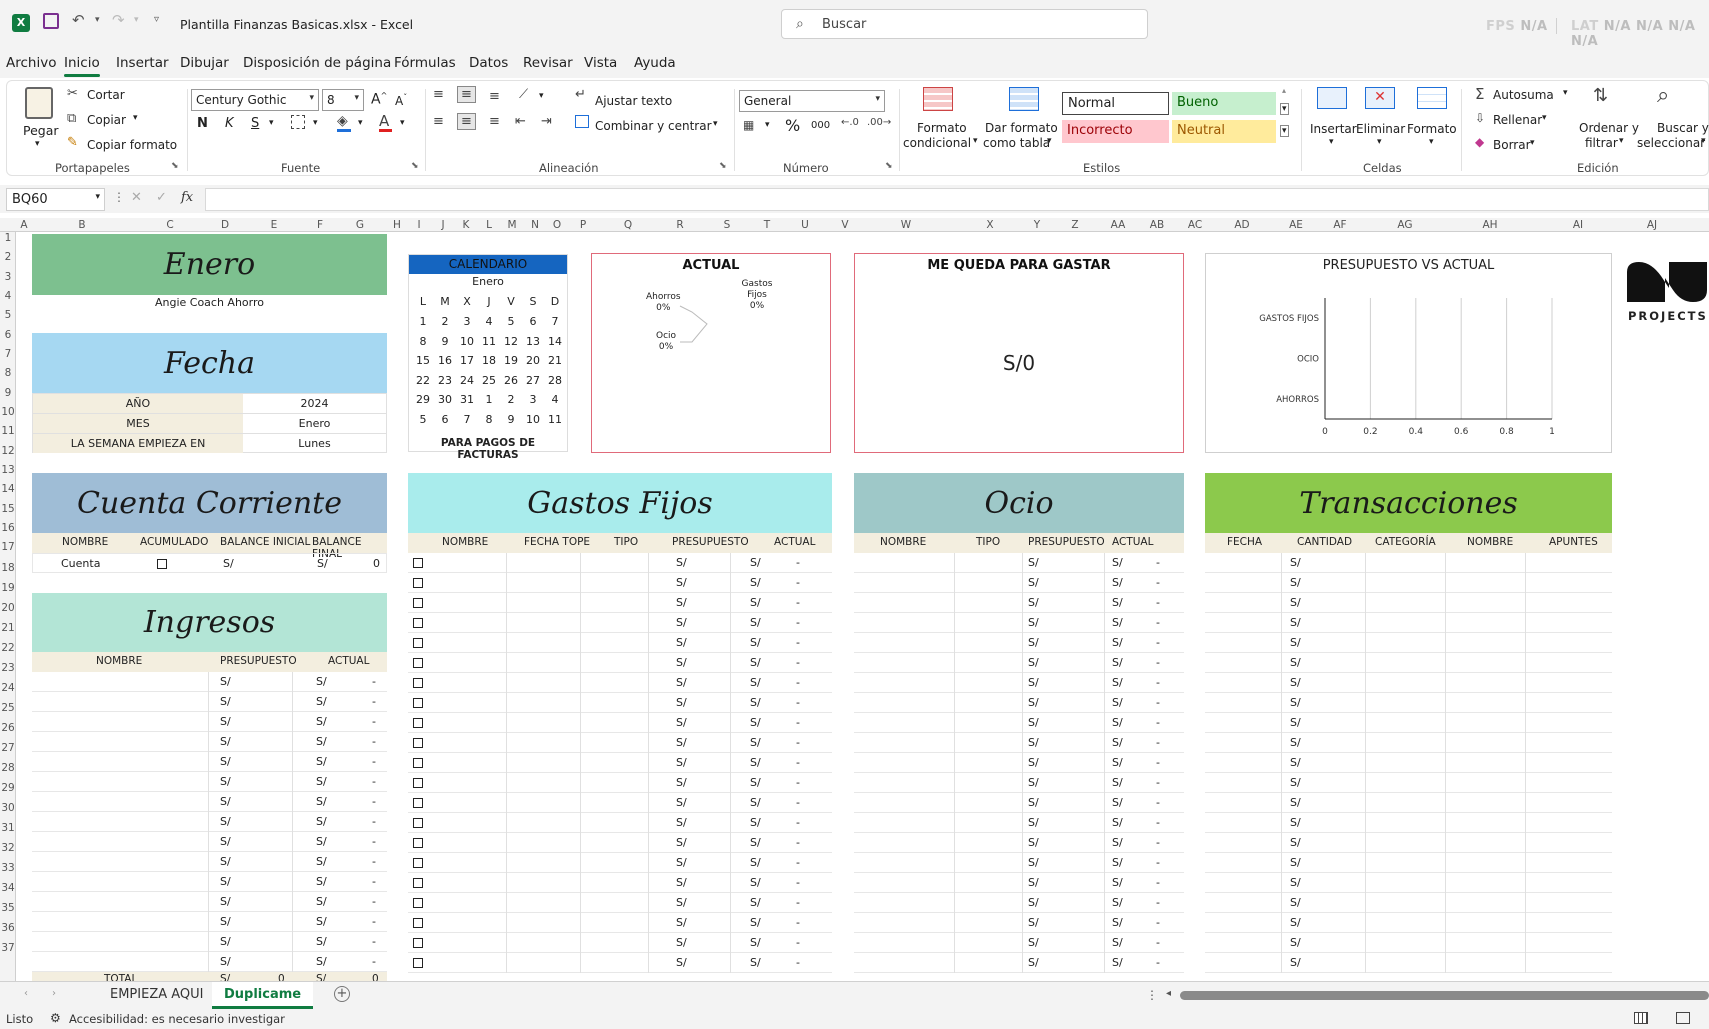 Image resolution: width=1709 pixels, height=1029 pixels. I want to click on column-header: AB, so click(1157, 225).